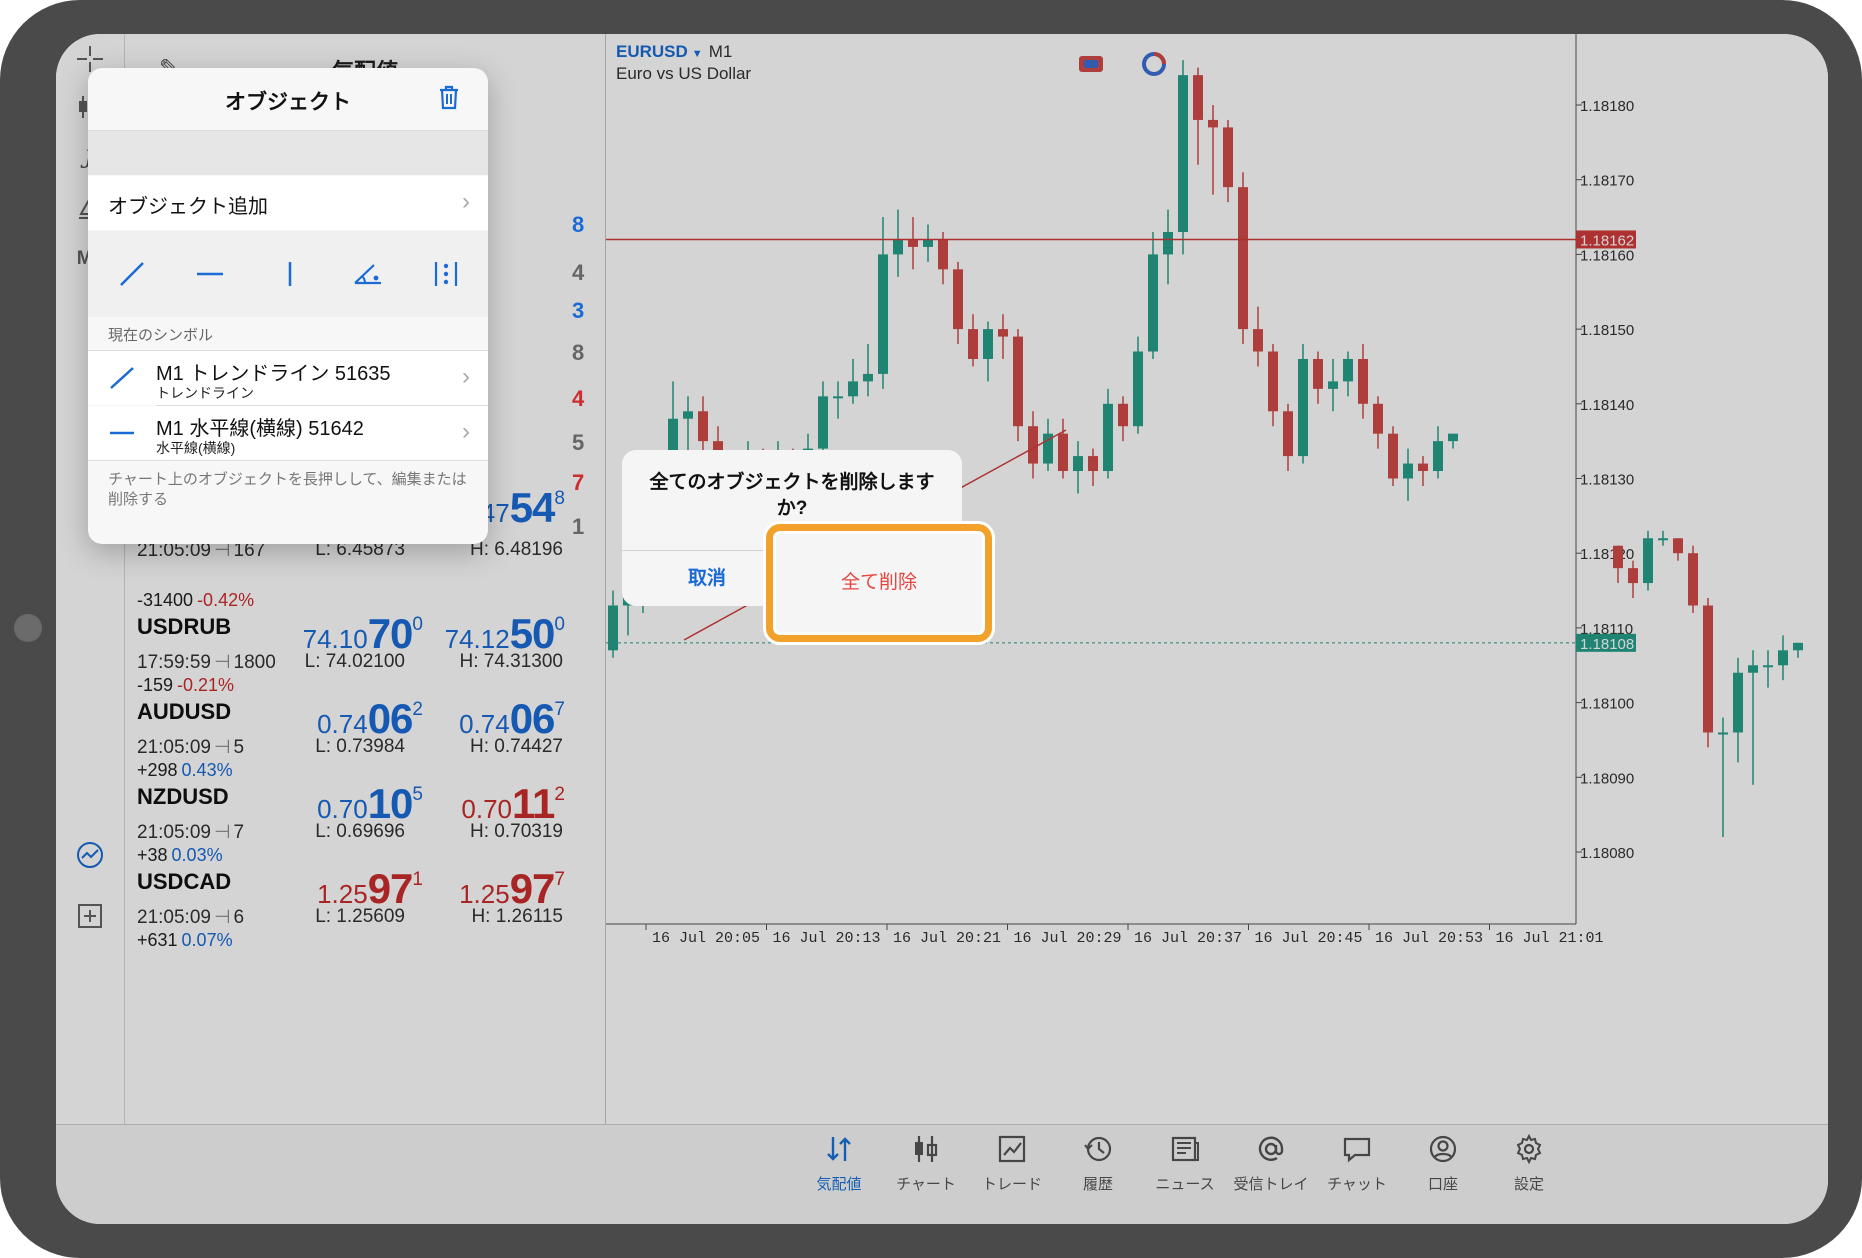  What do you see at coordinates (90, 919) in the screenshot?
I see `add-symbol-icon` at bounding box center [90, 919].